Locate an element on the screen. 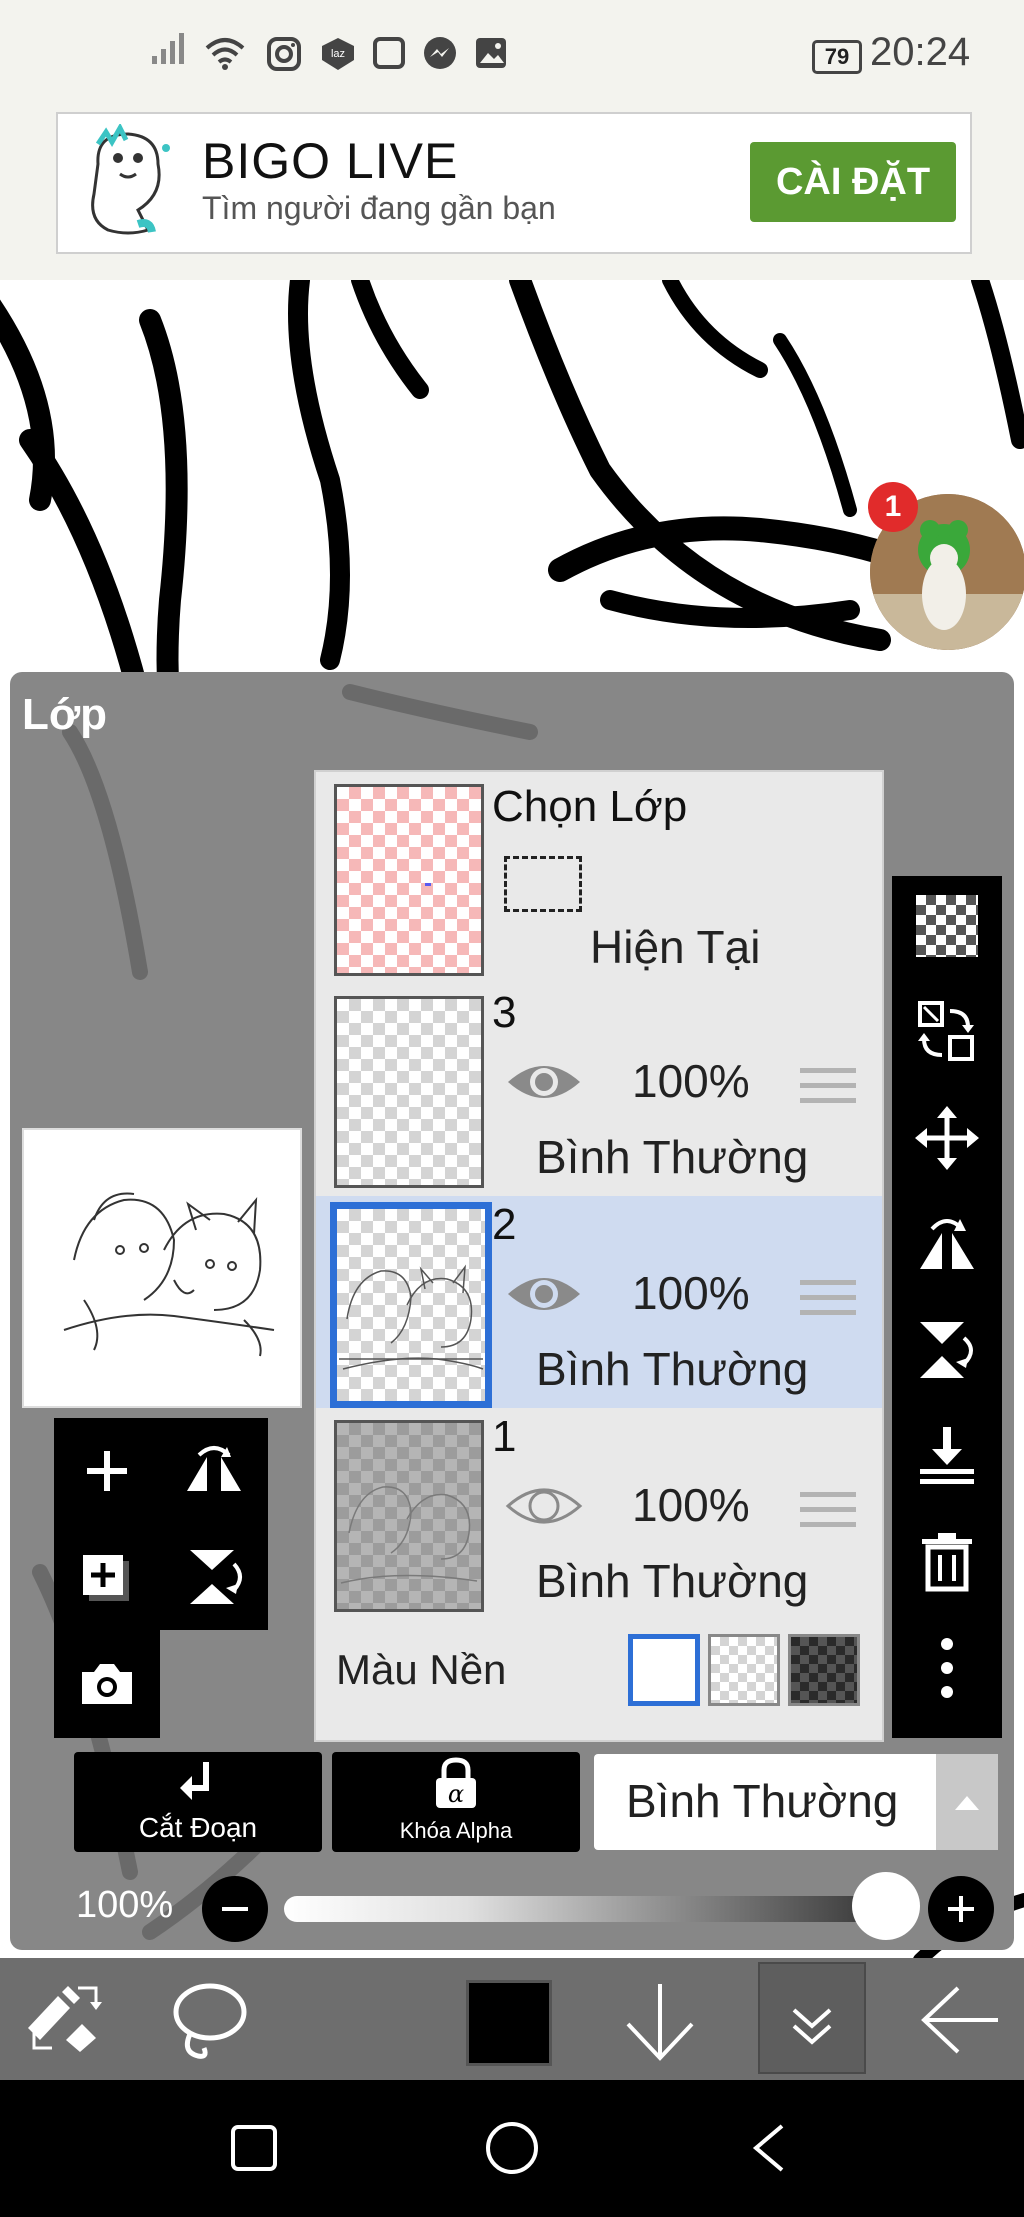  ad-title: BIGO LIVE is located at coordinates (330, 161).